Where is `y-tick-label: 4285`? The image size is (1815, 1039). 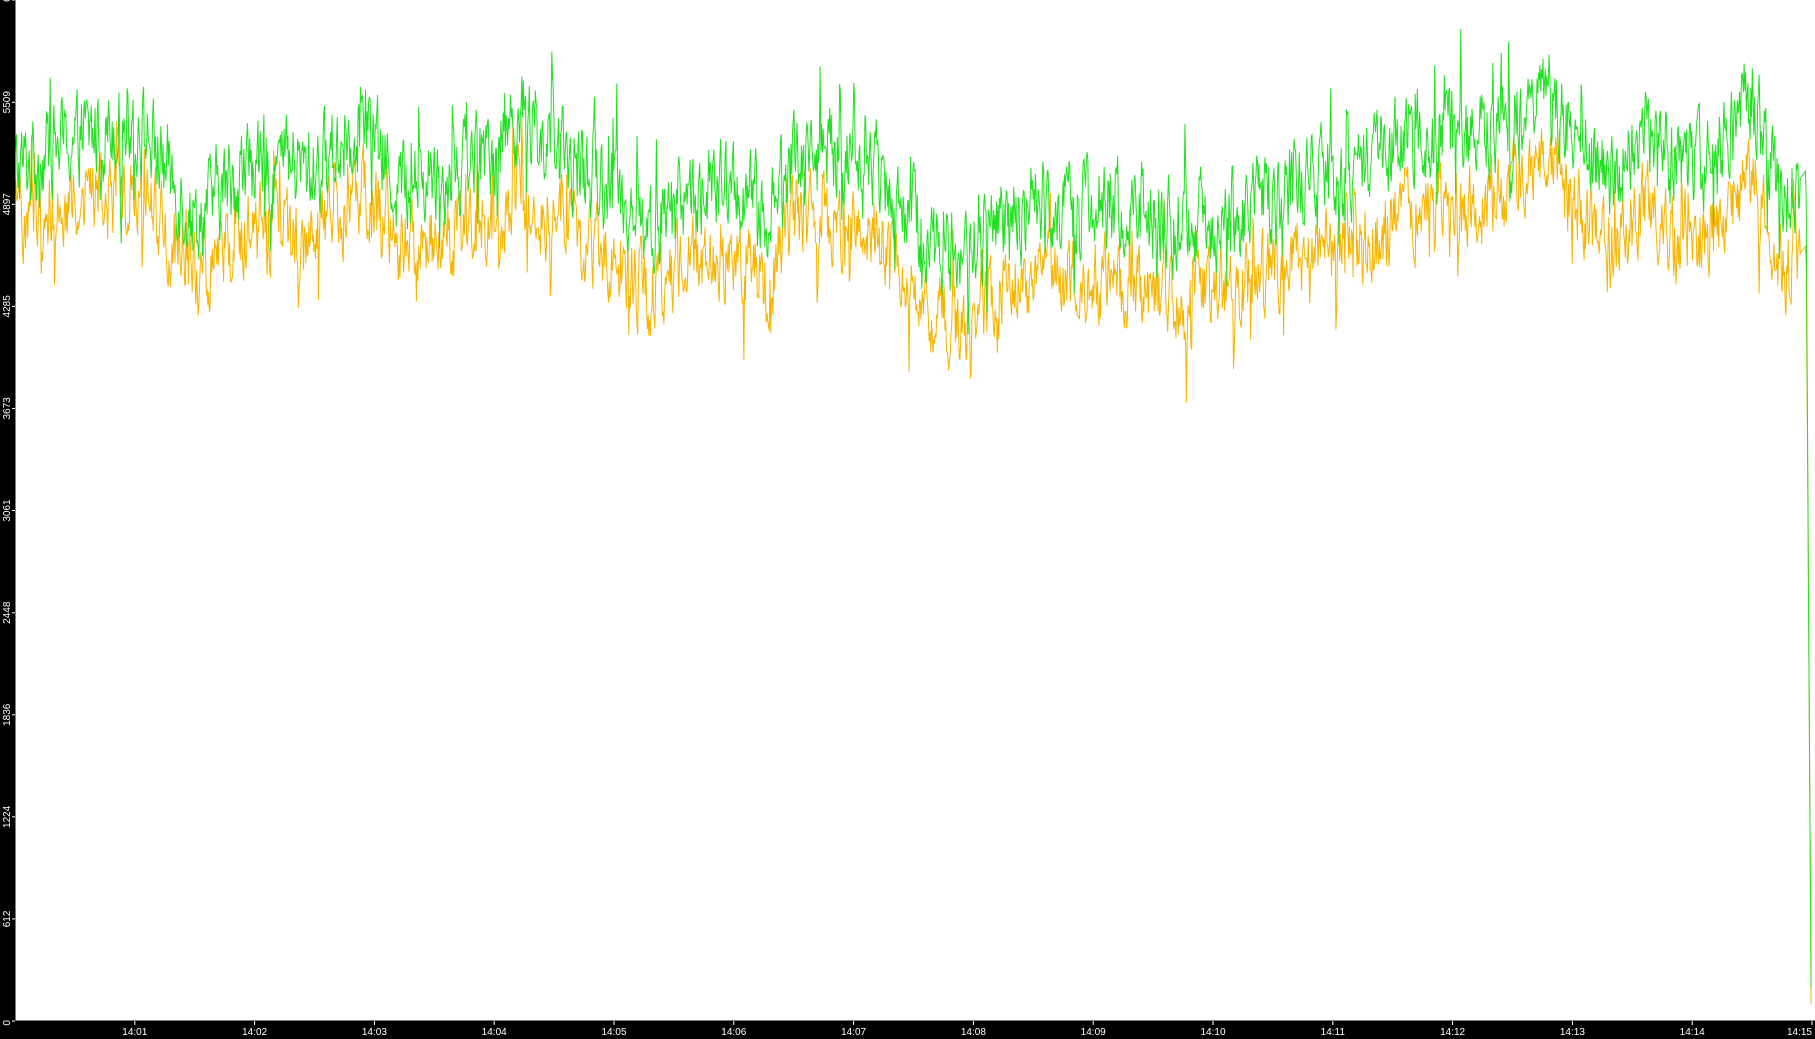 y-tick-label: 4285 is located at coordinates (7, 306).